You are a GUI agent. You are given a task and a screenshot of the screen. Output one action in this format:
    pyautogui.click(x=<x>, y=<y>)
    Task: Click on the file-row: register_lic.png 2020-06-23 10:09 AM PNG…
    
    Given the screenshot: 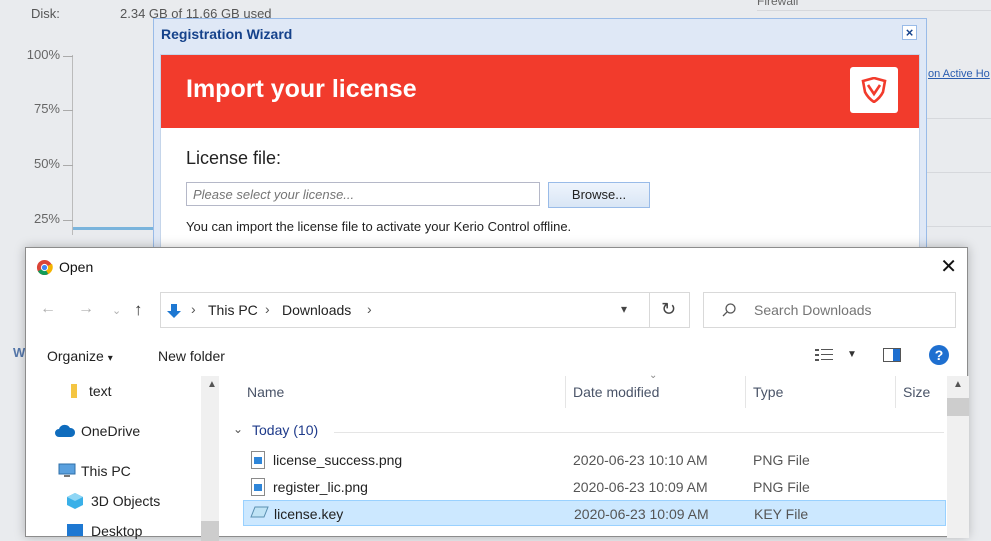 What is the action you would take?
    pyautogui.click(x=594, y=487)
    